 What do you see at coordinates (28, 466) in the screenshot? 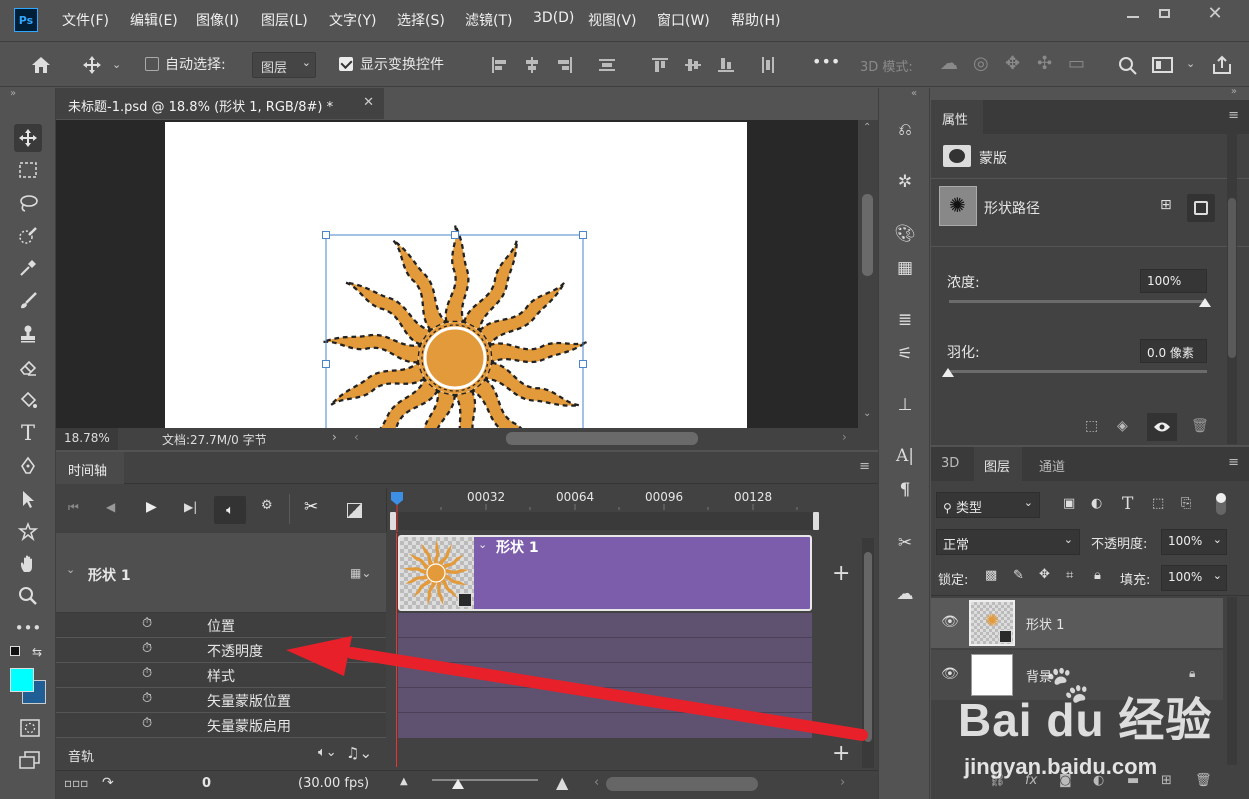
I see `pen-tool-icon` at bounding box center [28, 466].